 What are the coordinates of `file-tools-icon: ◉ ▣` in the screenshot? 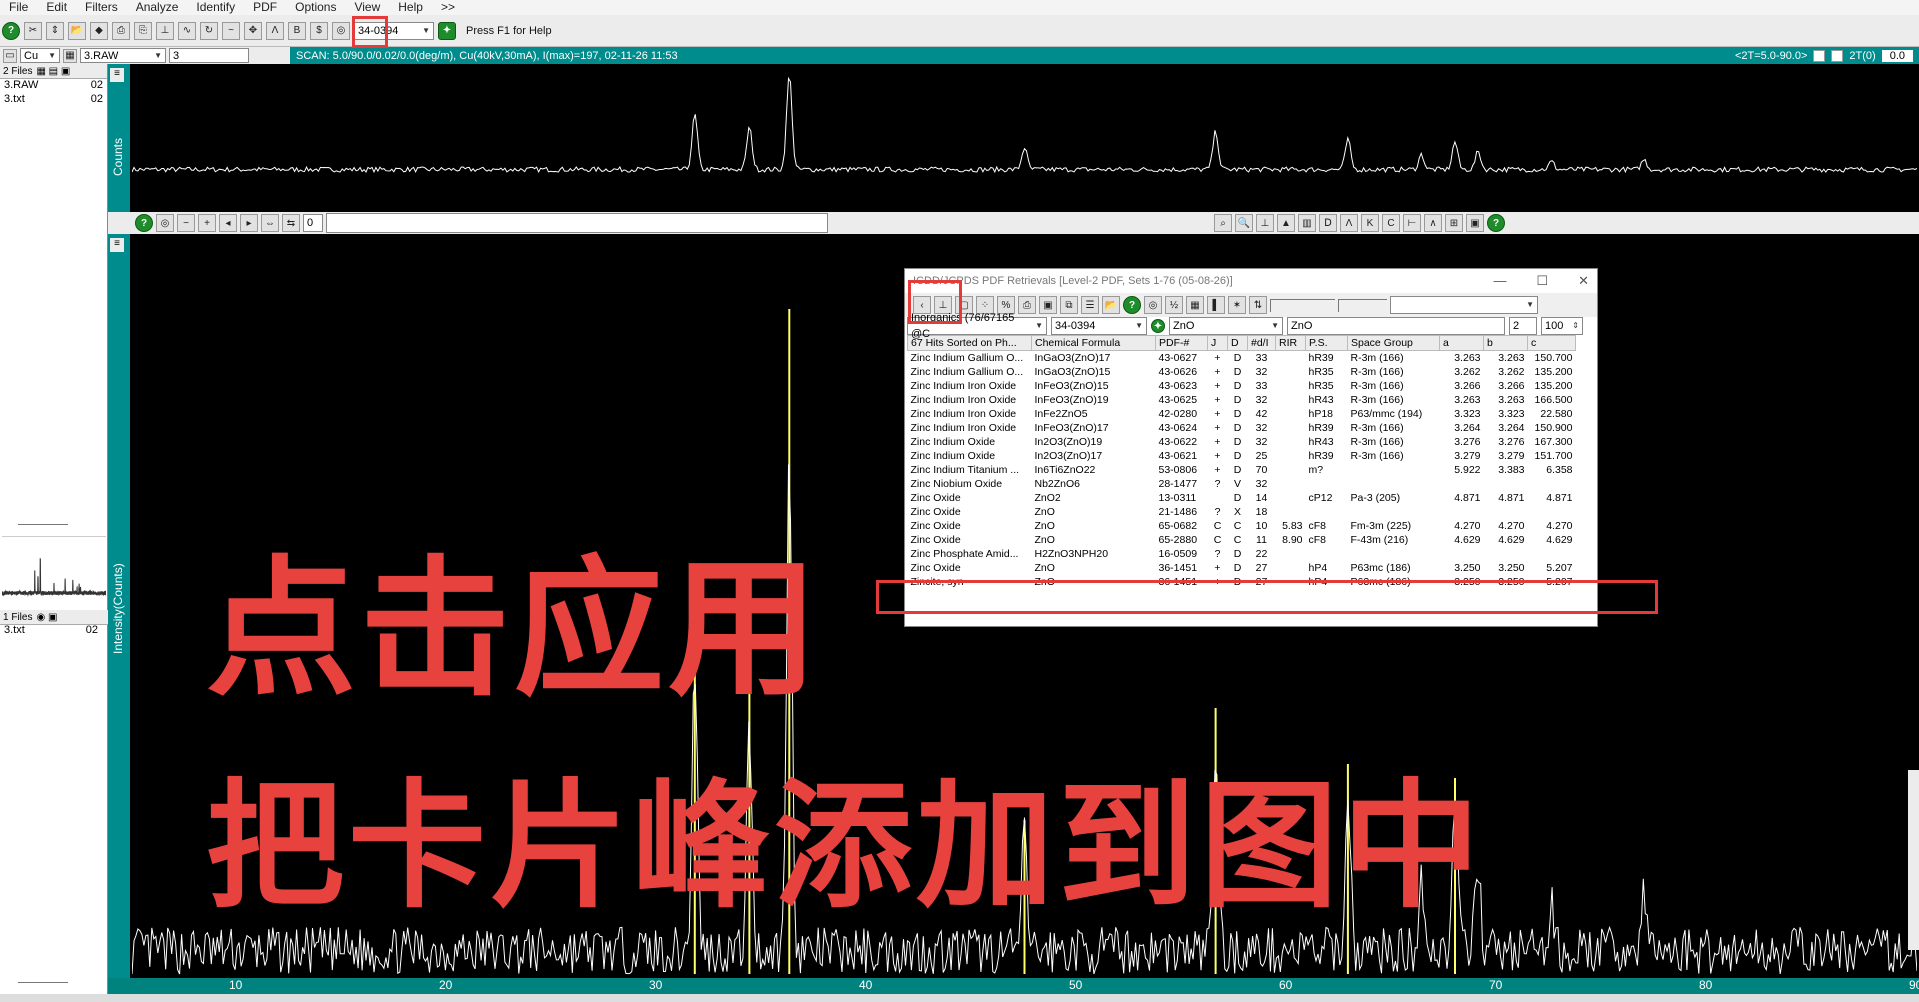 It's located at (46, 617).